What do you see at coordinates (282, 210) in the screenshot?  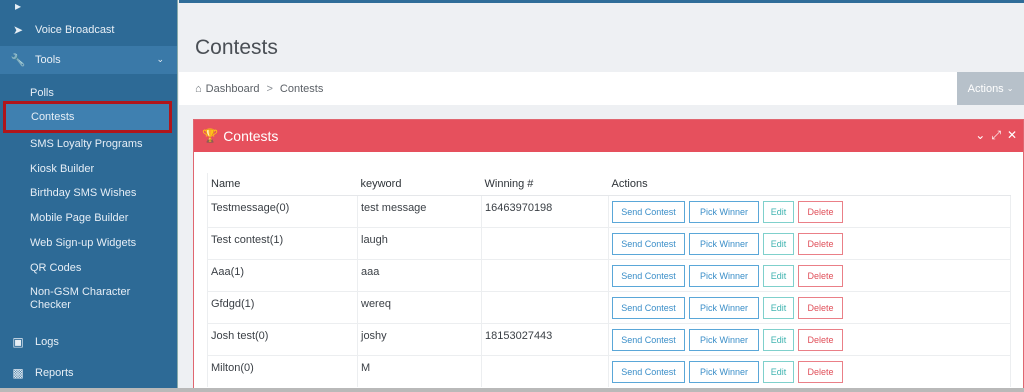 I see `cell-name: Testmessage(0)` at bounding box center [282, 210].